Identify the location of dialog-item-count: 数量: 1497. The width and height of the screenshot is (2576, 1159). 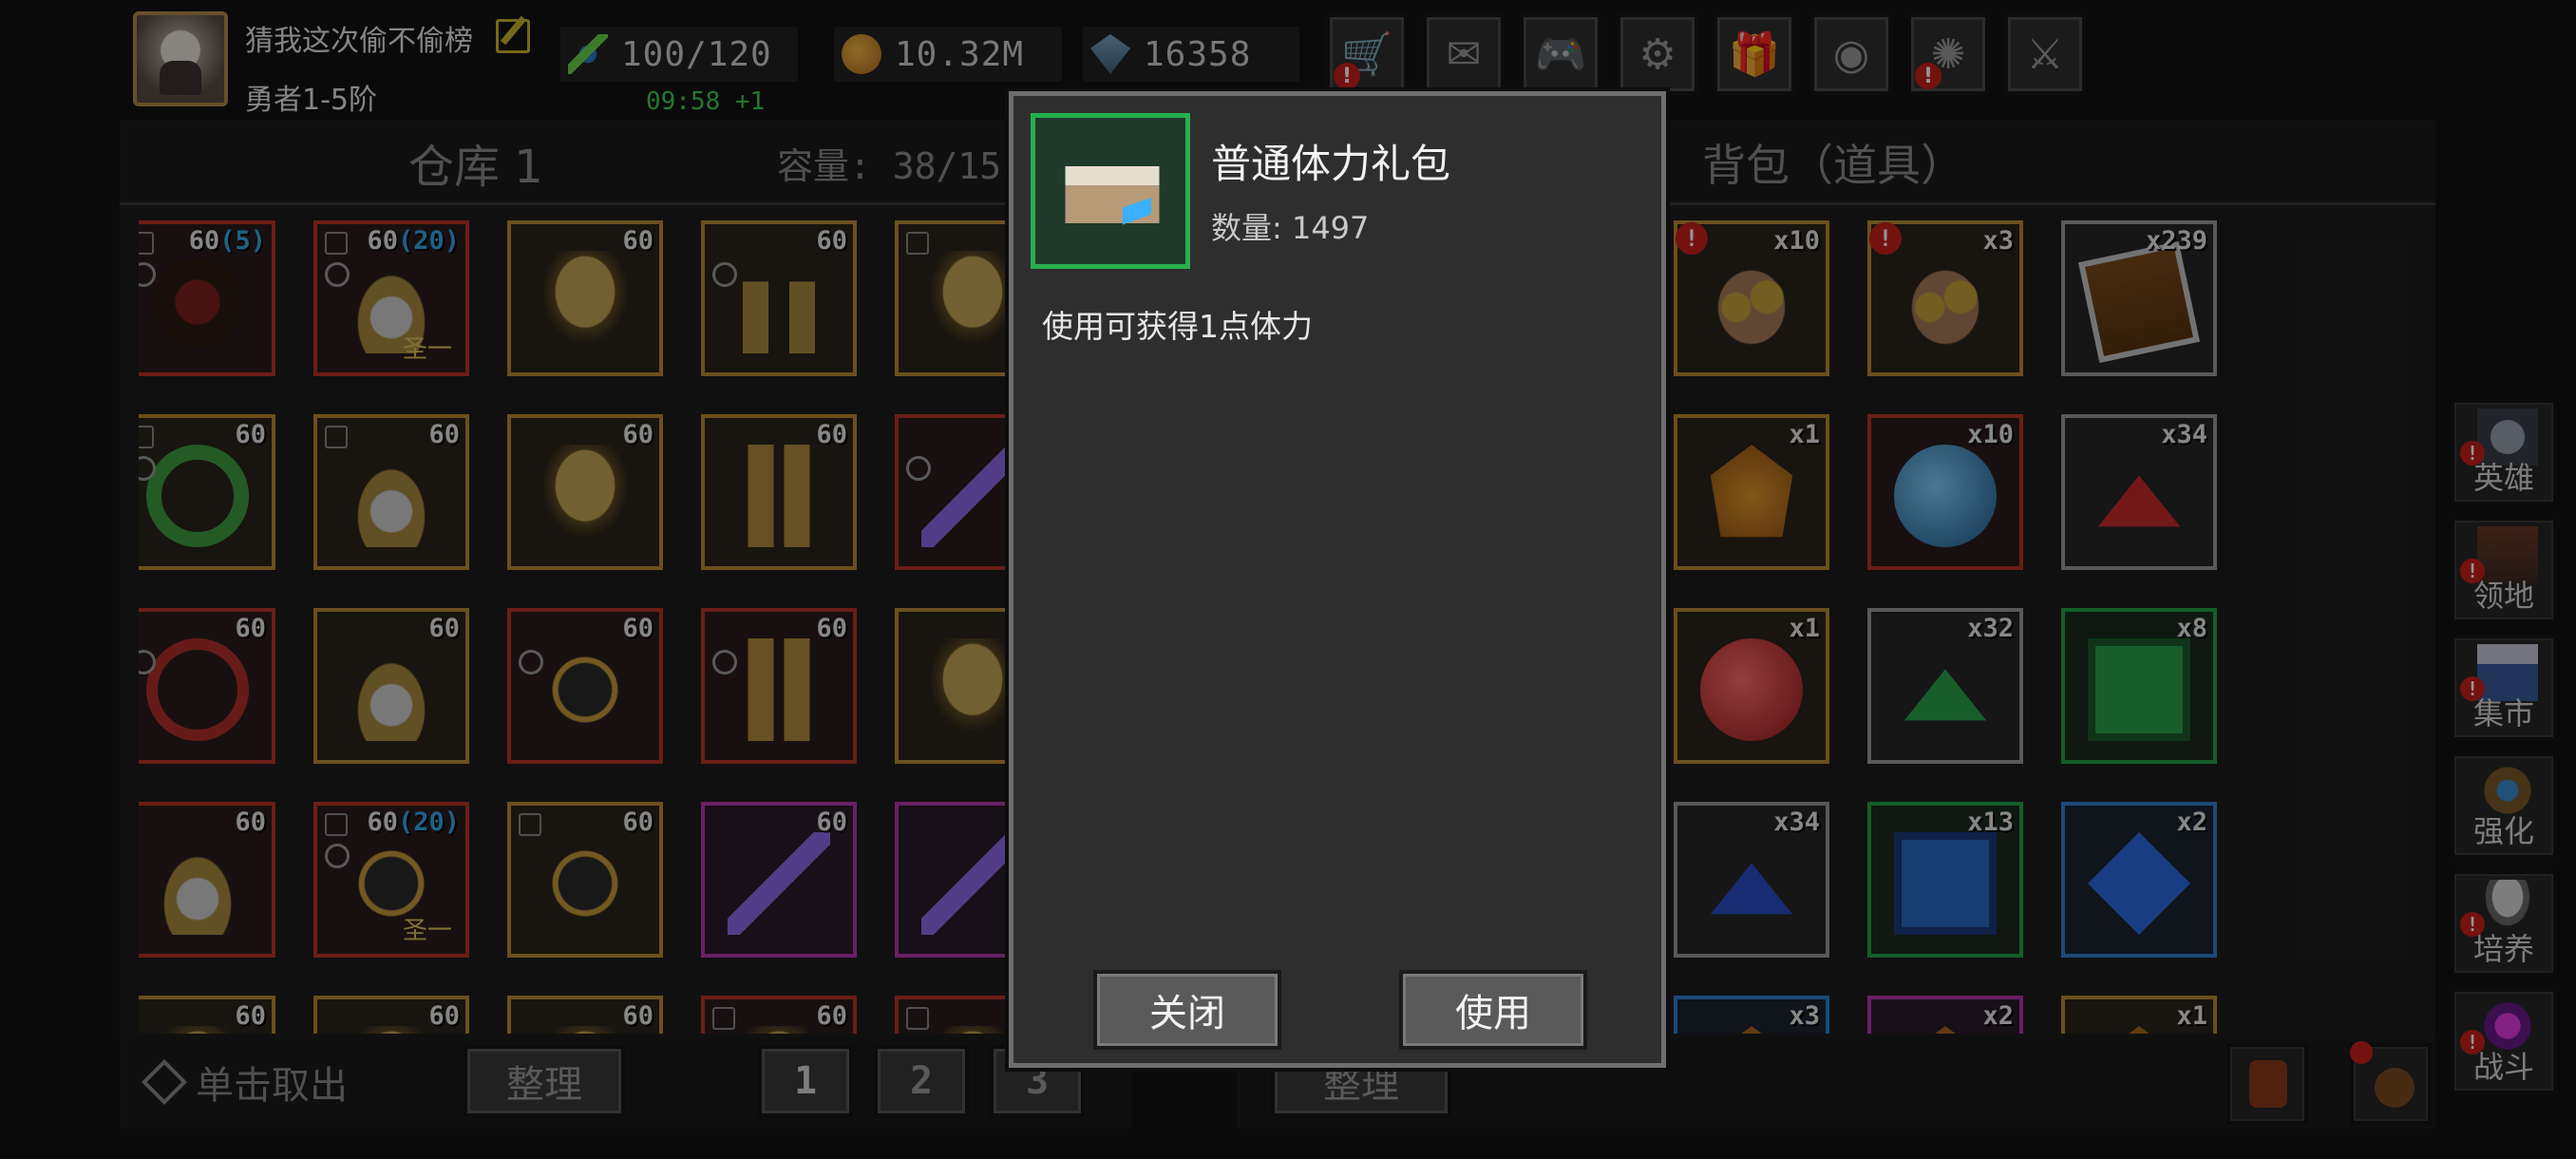
(1290, 228).